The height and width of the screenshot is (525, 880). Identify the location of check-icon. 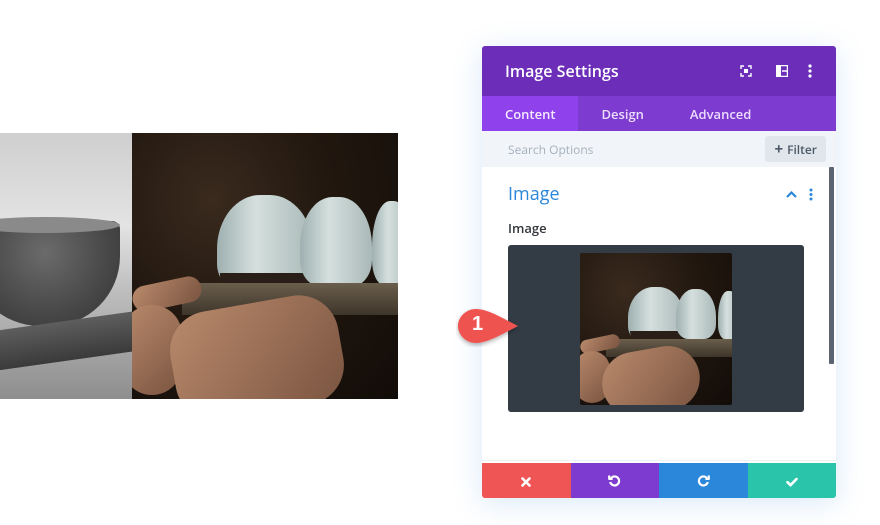
(791, 481).